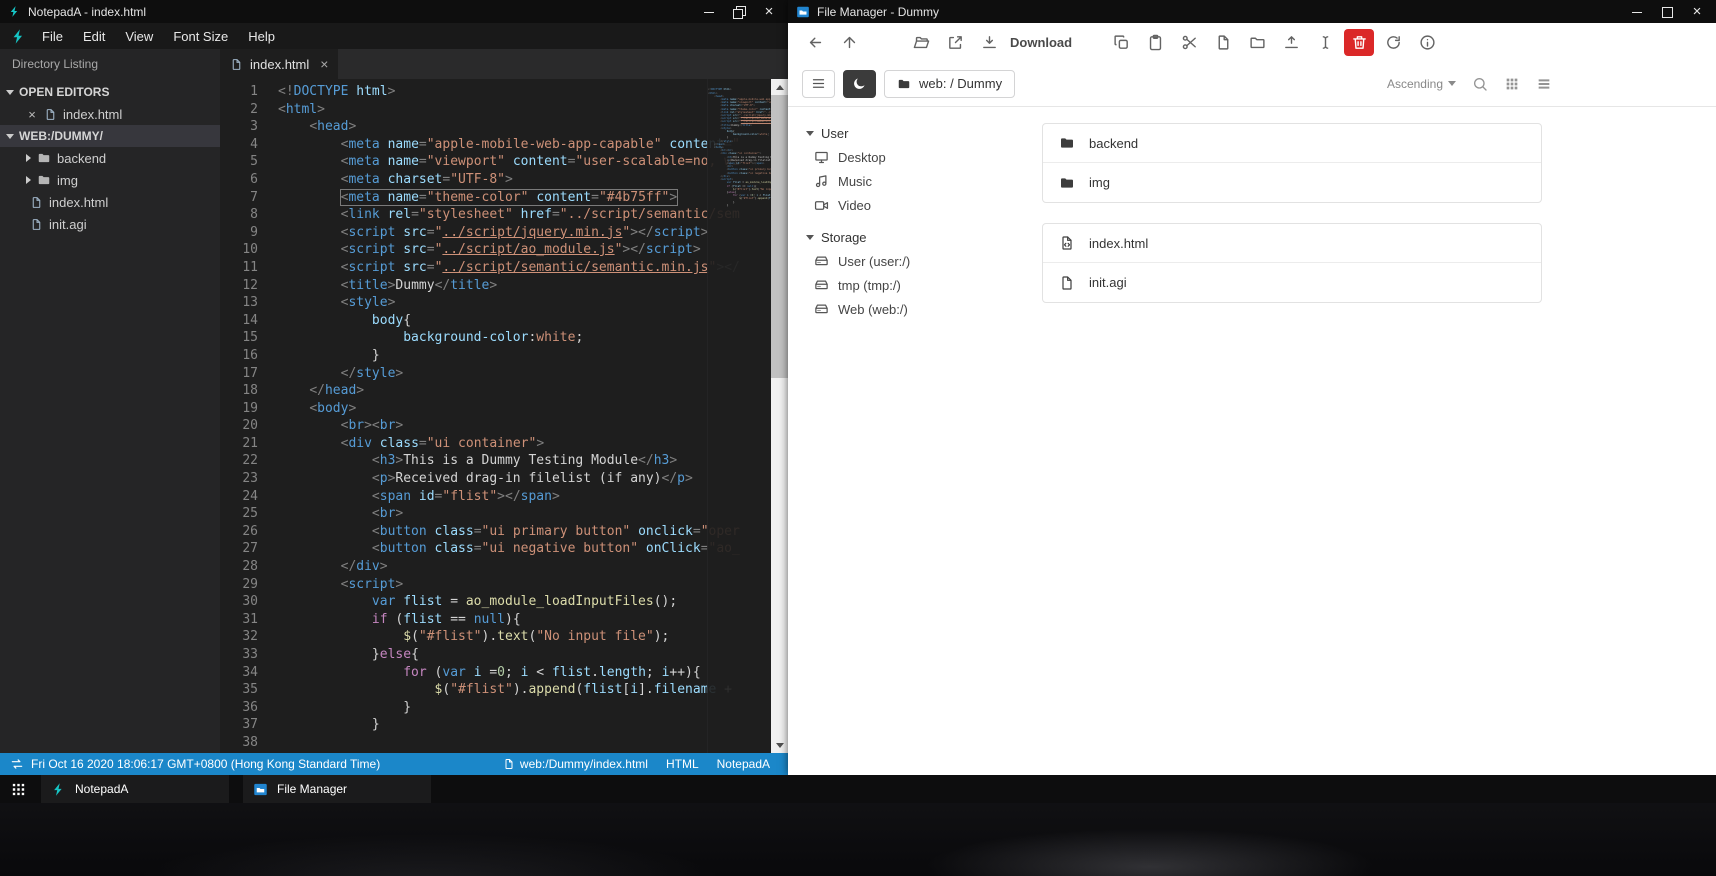 The height and width of the screenshot is (876, 1716). I want to click on tab-close-icon: ×, so click(324, 64).